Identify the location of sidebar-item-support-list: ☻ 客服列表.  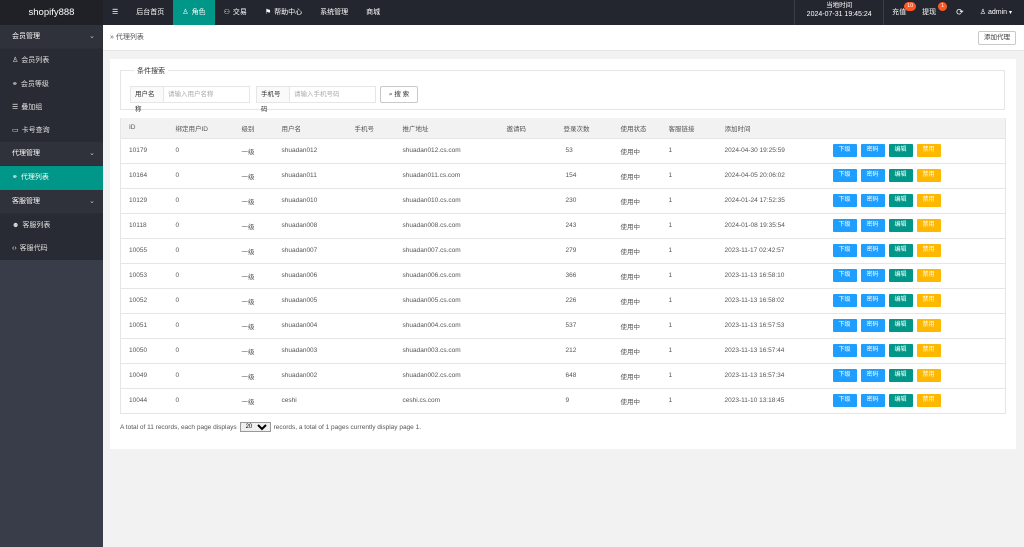
(51, 225).